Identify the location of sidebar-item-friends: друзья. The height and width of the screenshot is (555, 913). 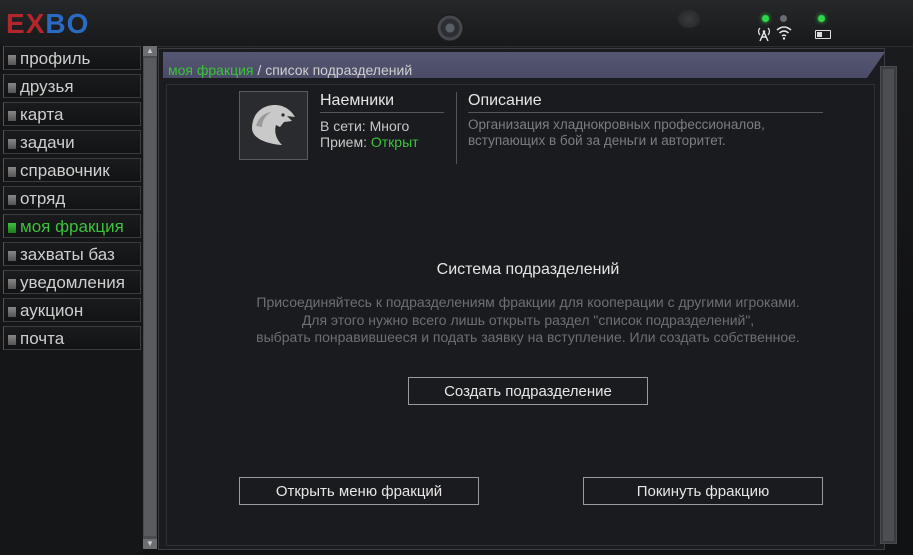
(72, 86).